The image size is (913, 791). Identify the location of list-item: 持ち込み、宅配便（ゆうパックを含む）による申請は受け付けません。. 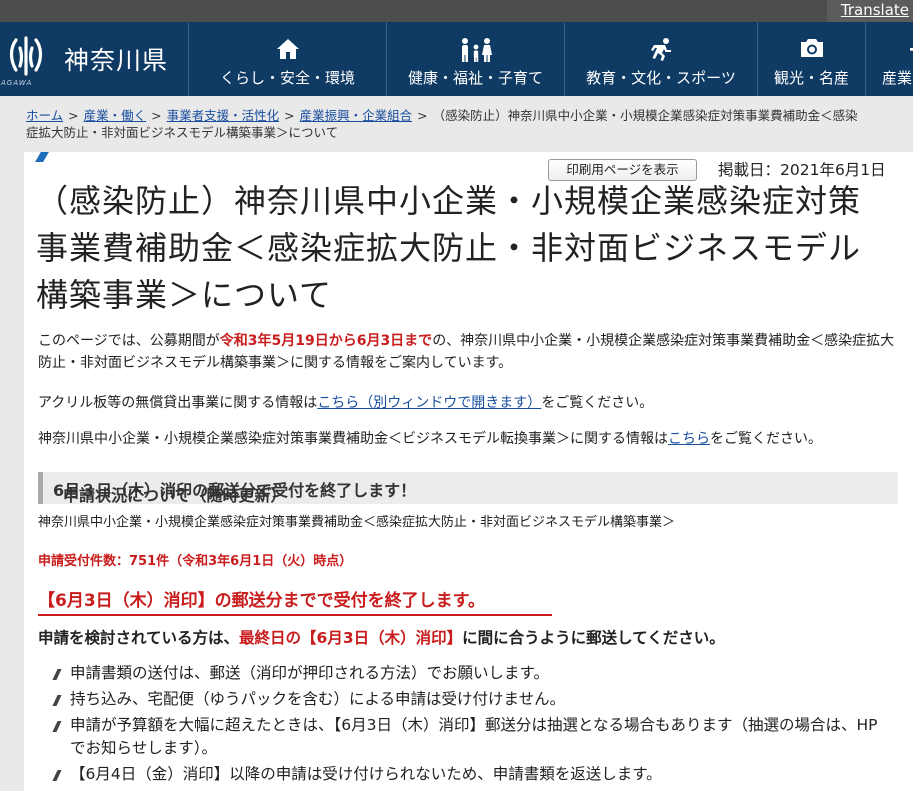
(472, 699).